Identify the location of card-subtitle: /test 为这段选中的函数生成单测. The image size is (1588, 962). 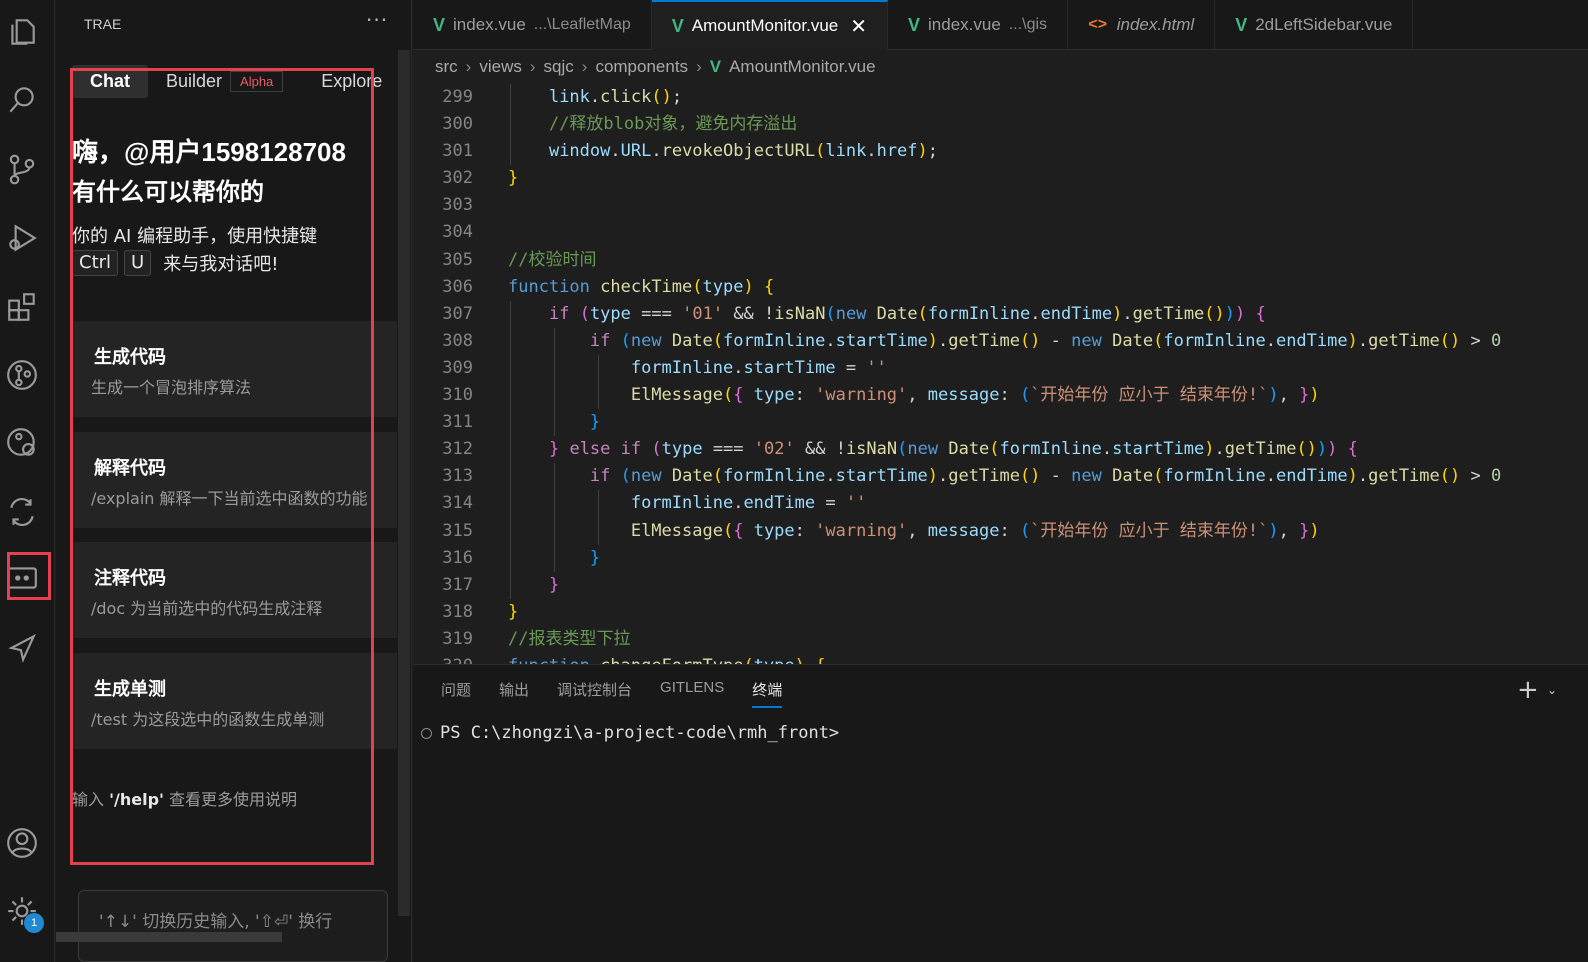
(208, 719).